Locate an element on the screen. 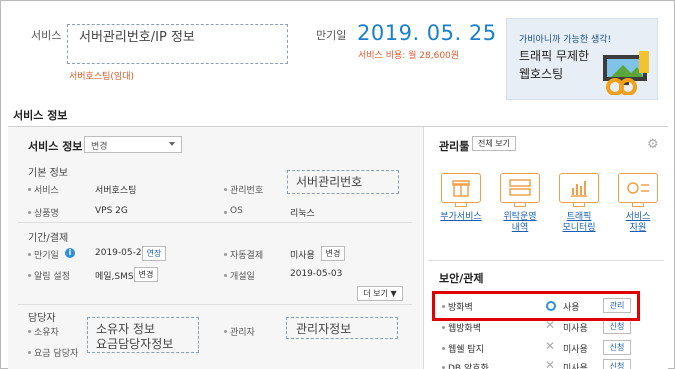 Image resolution: width=675 pixels, height=369 pixels. info-icon: i is located at coordinates (70, 253).